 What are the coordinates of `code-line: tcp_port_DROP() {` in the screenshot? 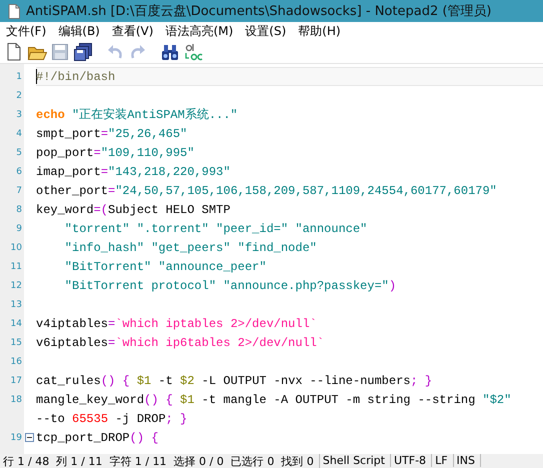 It's located at (97, 437).